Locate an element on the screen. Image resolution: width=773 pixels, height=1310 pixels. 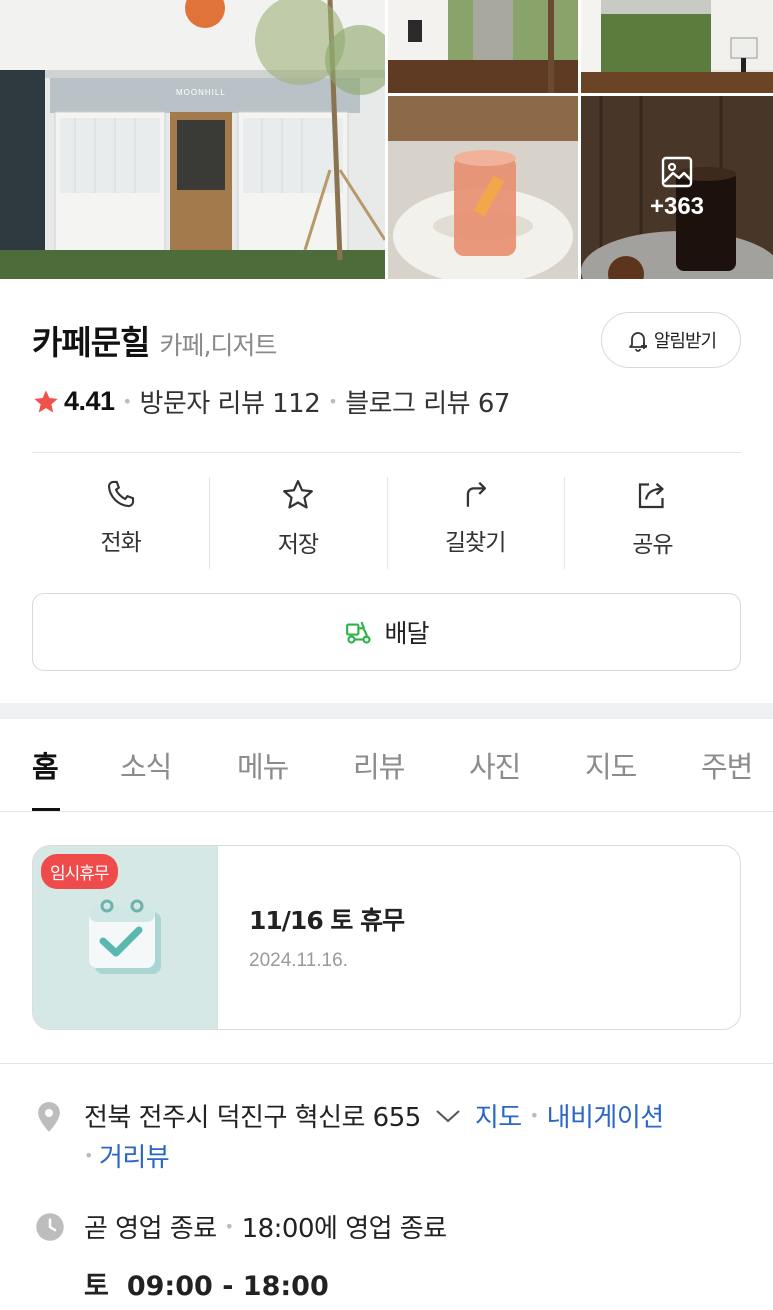
notice-date: 2024.11.16. is located at coordinates (298, 960).